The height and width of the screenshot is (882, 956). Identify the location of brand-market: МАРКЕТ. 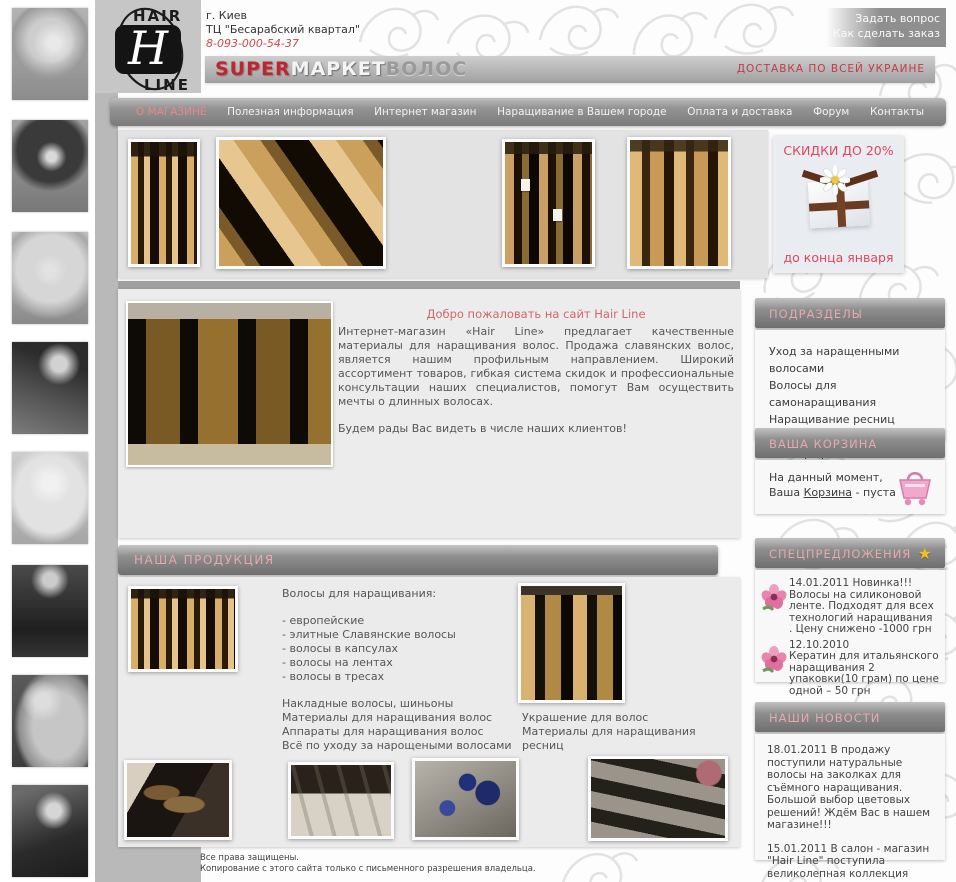
(338, 69).